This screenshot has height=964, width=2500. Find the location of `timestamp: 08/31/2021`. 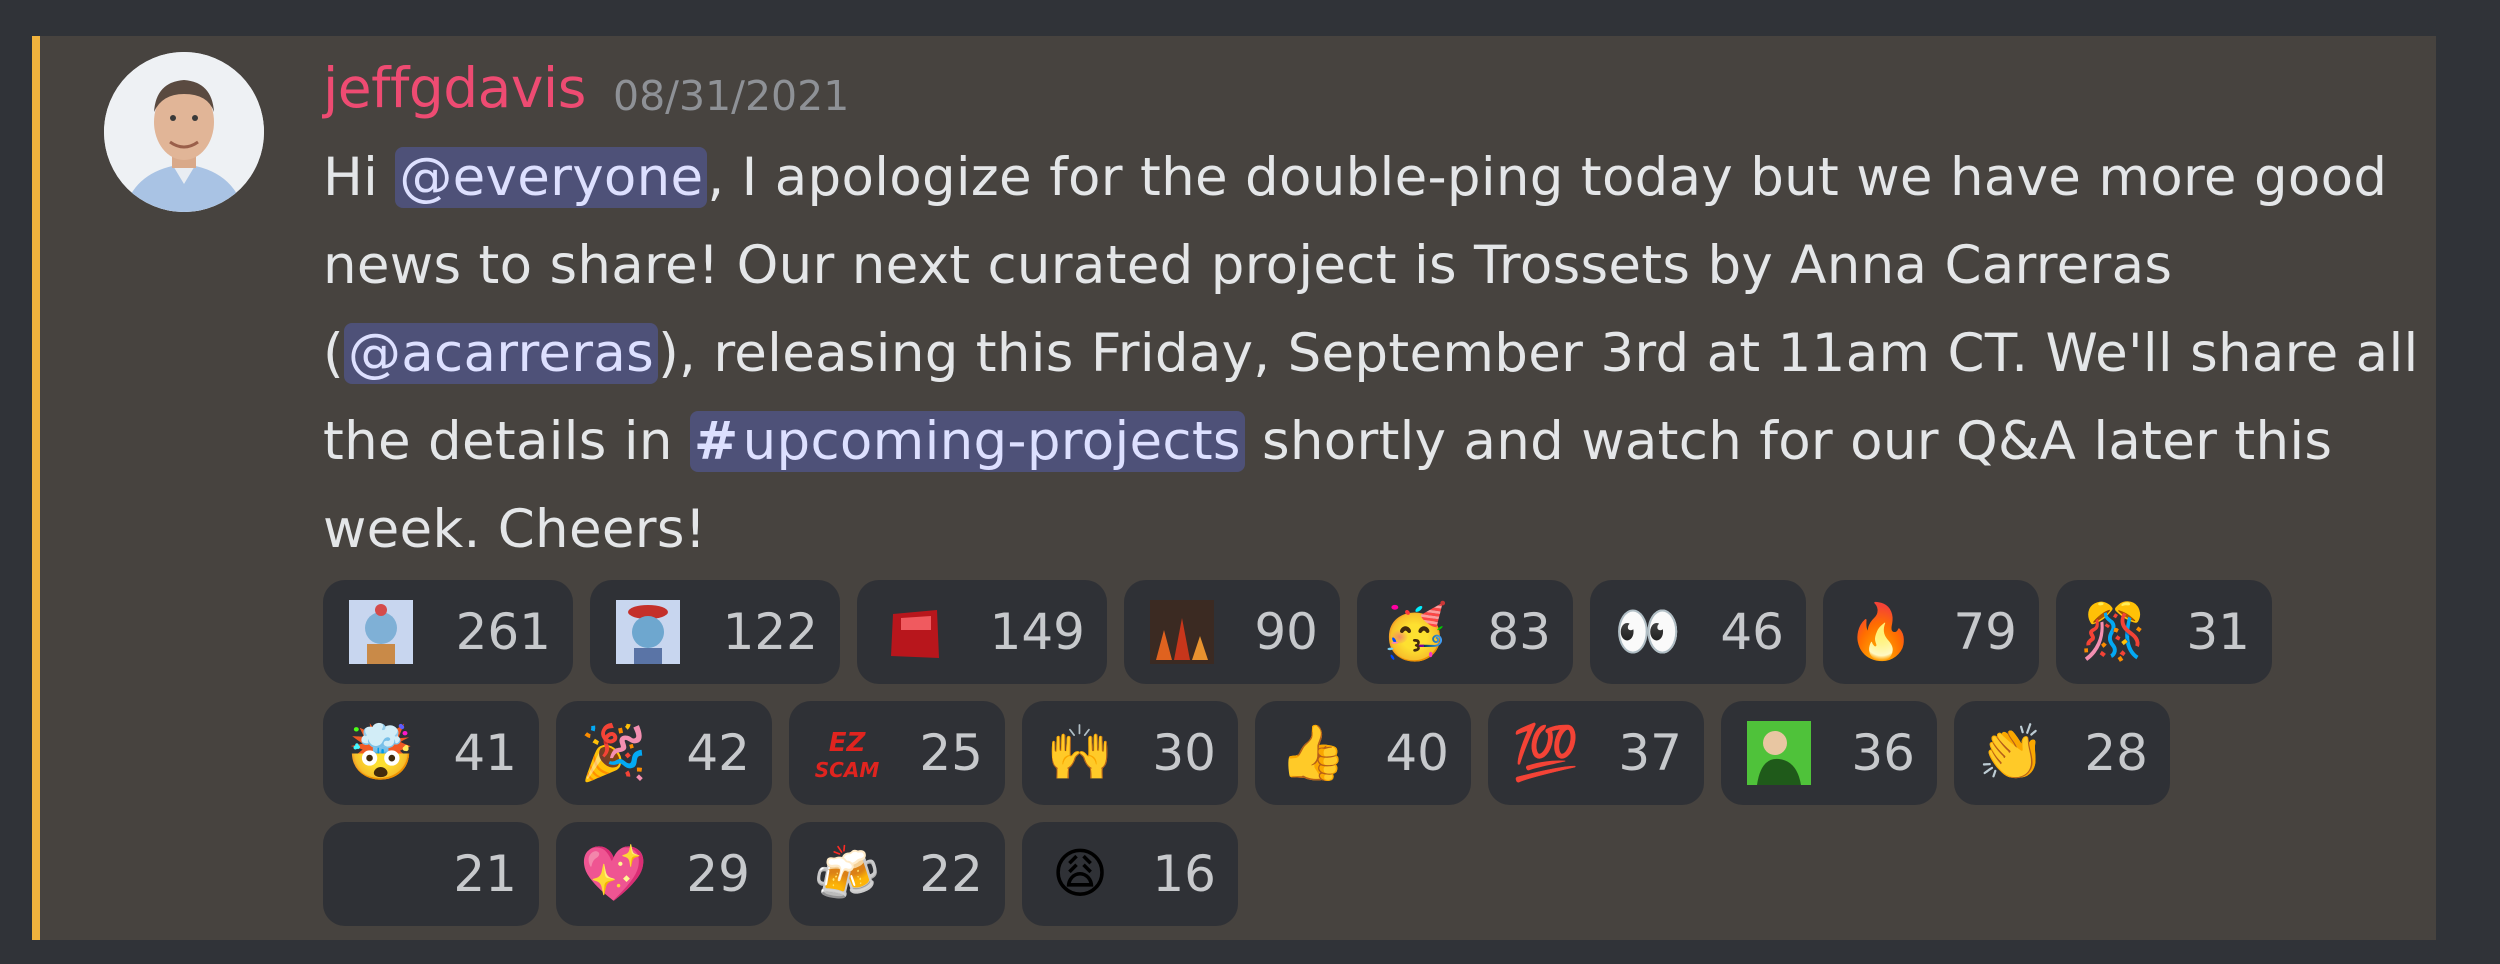

timestamp: 08/31/2021 is located at coordinates (731, 96).